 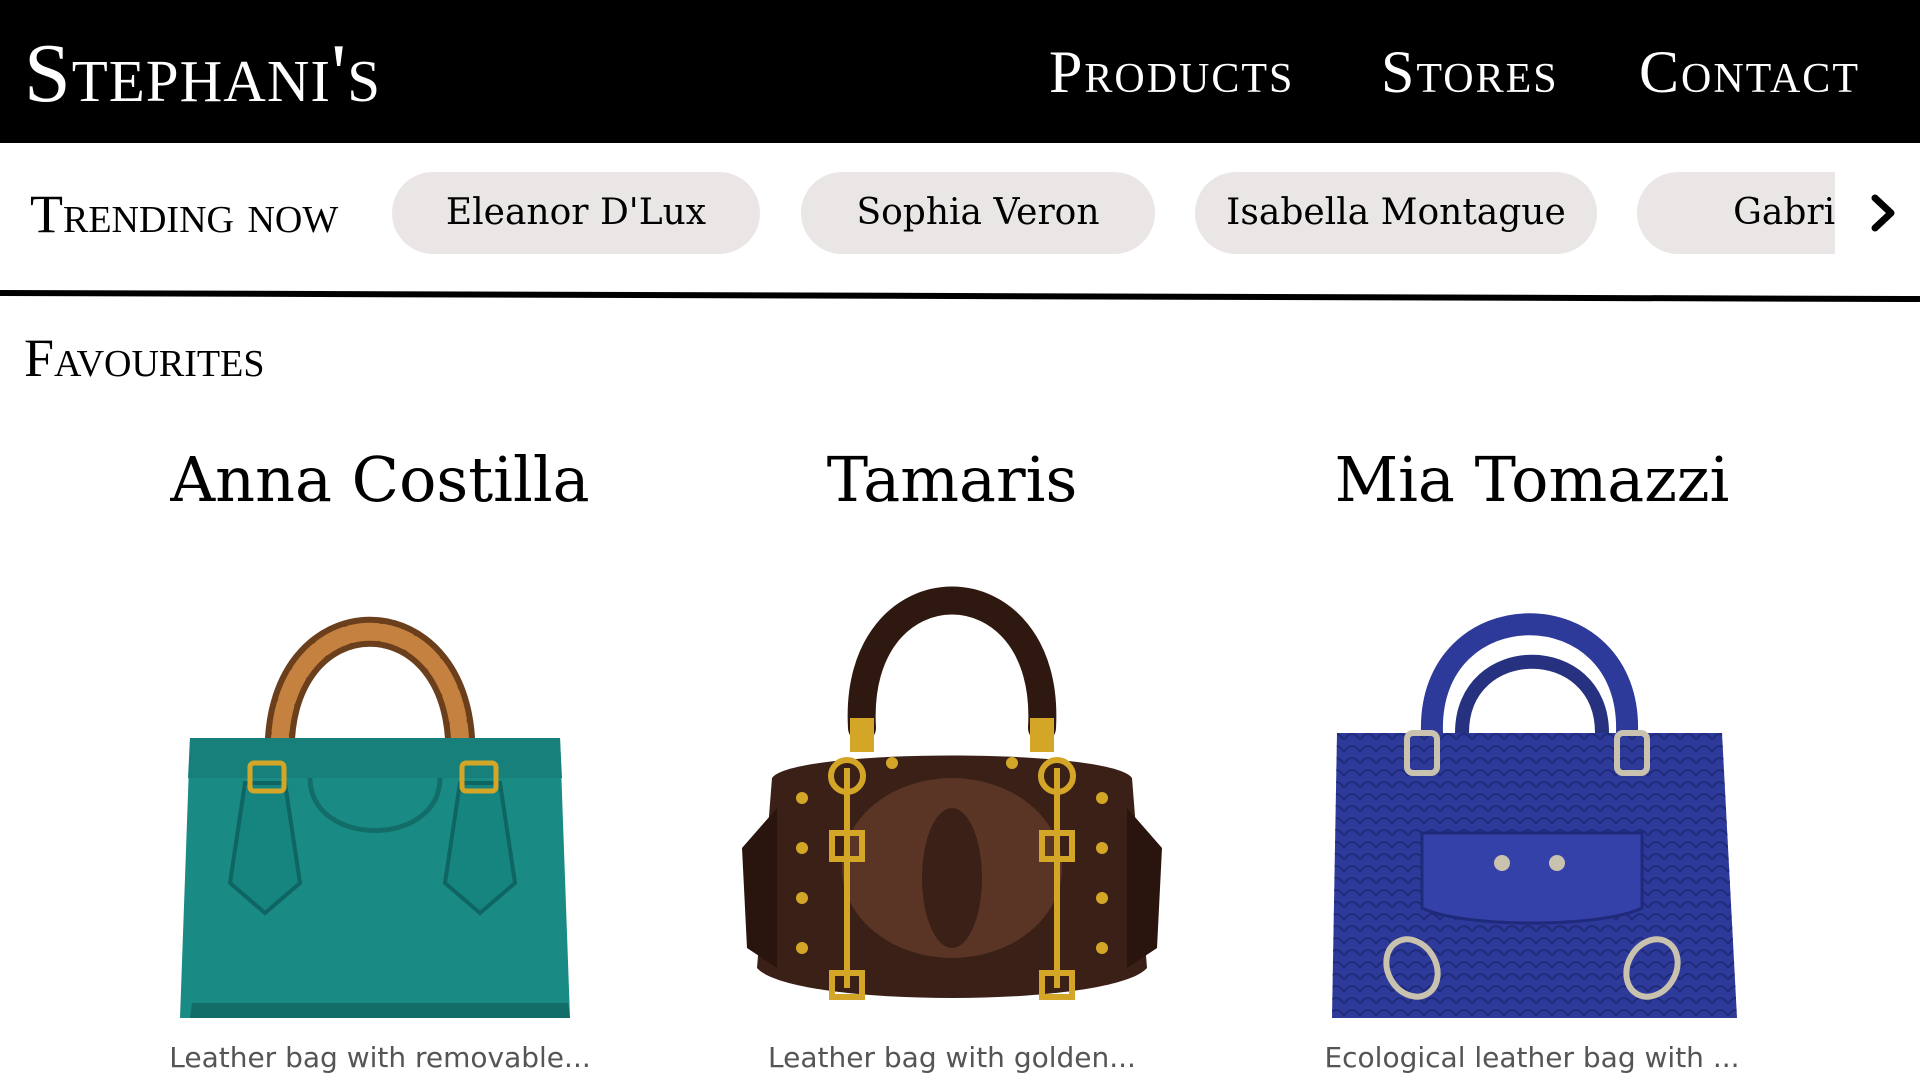 What do you see at coordinates (952, 788) in the screenshot?
I see `brown-croc-handbag-image` at bounding box center [952, 788].